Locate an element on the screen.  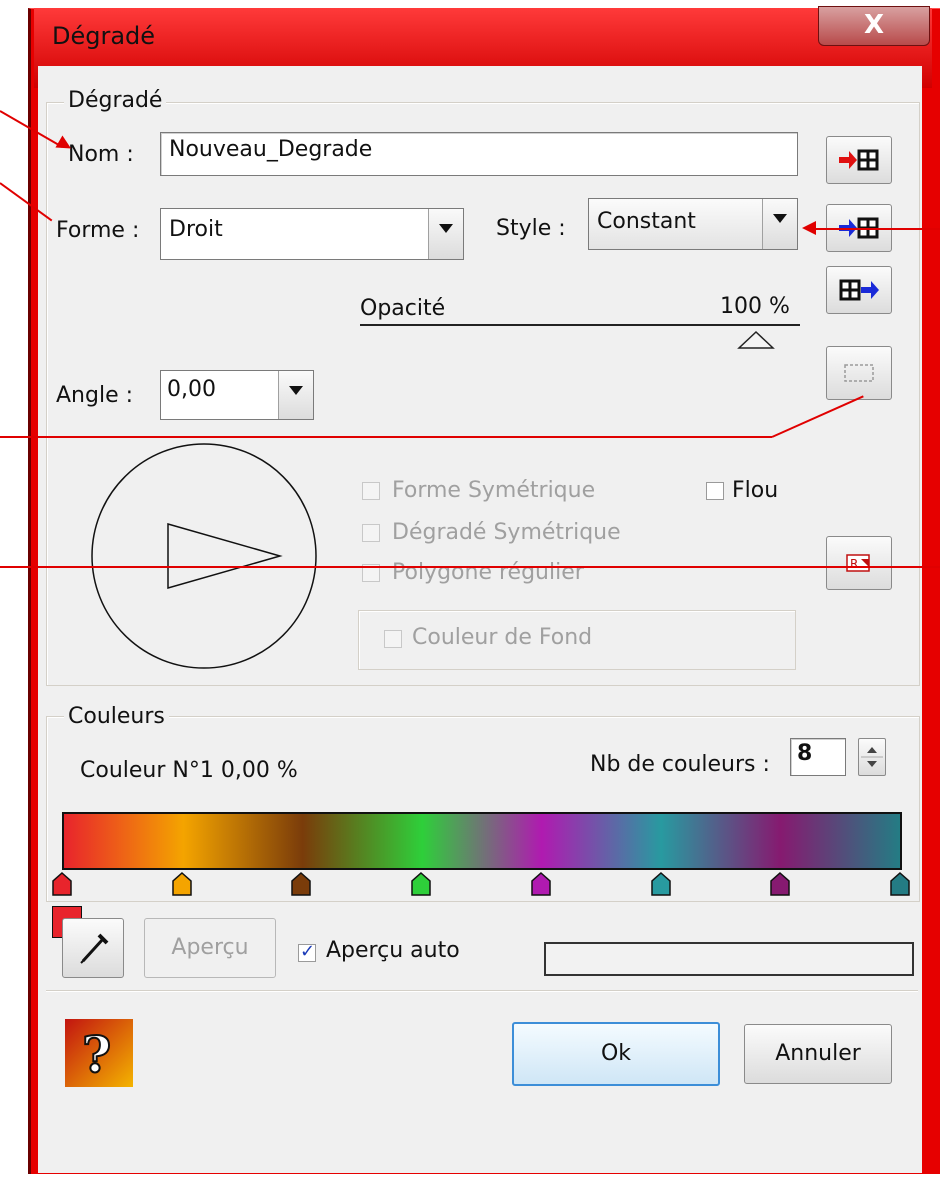
color-count-input: 8 is located at coordinates (818, 757).